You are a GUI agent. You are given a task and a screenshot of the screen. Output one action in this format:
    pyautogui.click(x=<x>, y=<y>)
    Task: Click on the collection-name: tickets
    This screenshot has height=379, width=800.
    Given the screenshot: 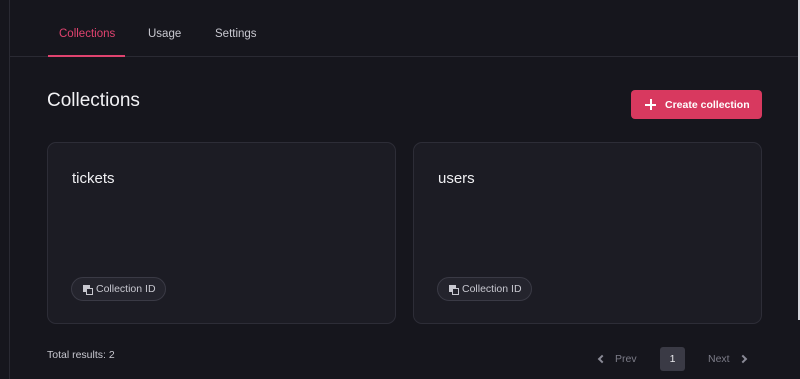 What is the action you would take?
    pyautogui.click(x=93, y=178)
    